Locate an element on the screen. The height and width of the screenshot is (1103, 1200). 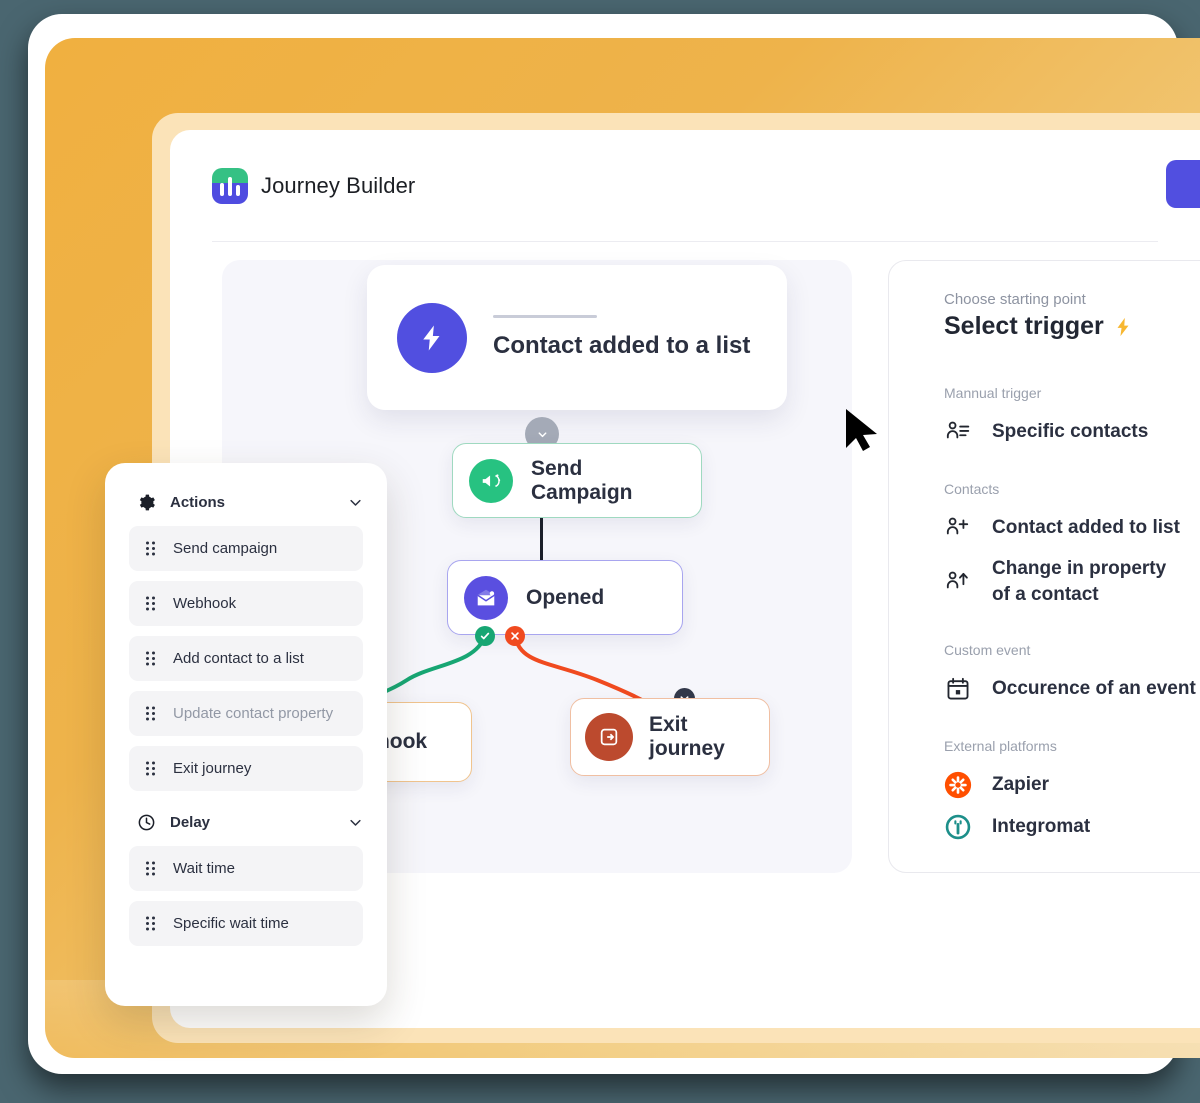
action-row-update-contact-property: Update contact property is located at coordinates (246, 713).